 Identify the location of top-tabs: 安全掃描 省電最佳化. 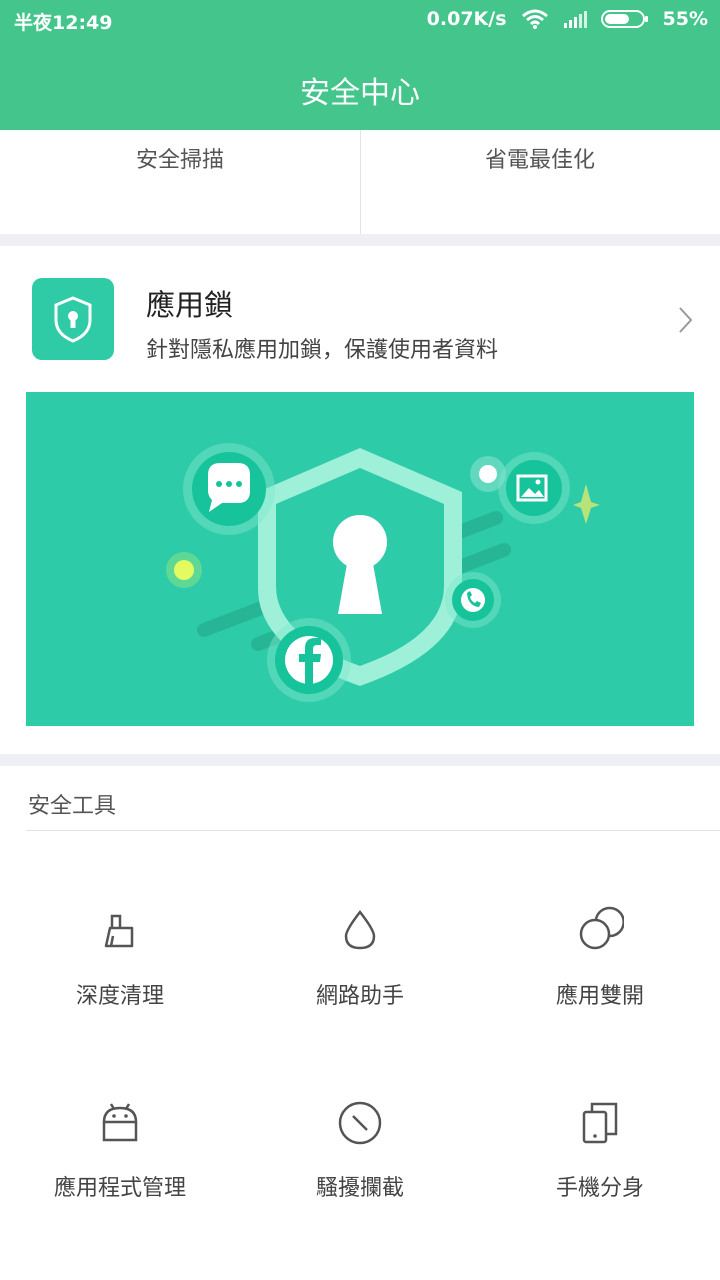
(360, 182).